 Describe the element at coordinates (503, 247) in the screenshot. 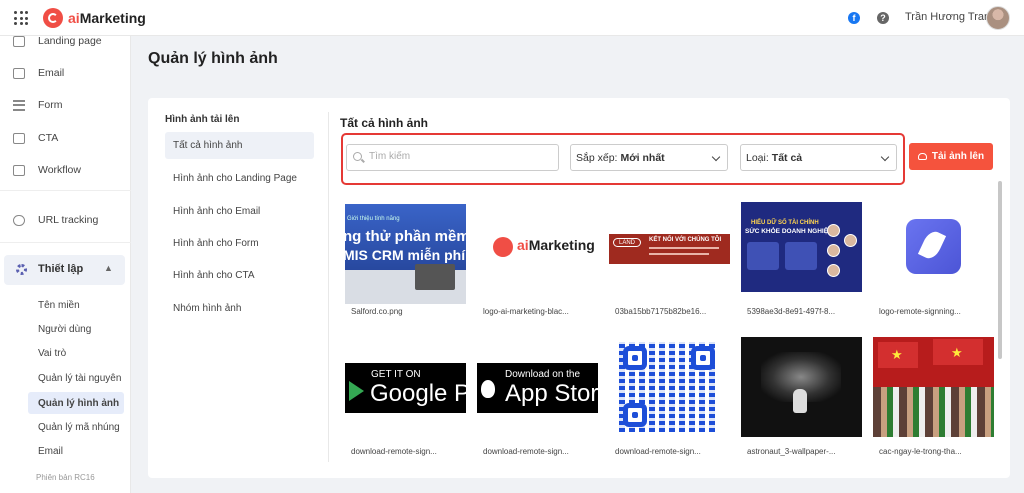

I see `ai-marketing-logo-icon` at that location.